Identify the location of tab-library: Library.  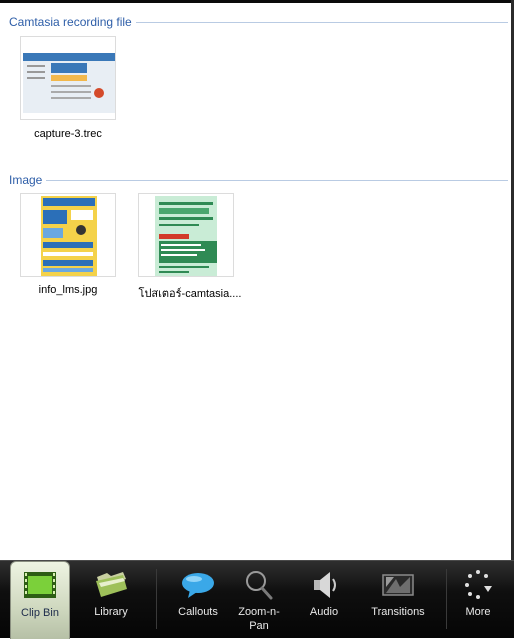
(111, 599).